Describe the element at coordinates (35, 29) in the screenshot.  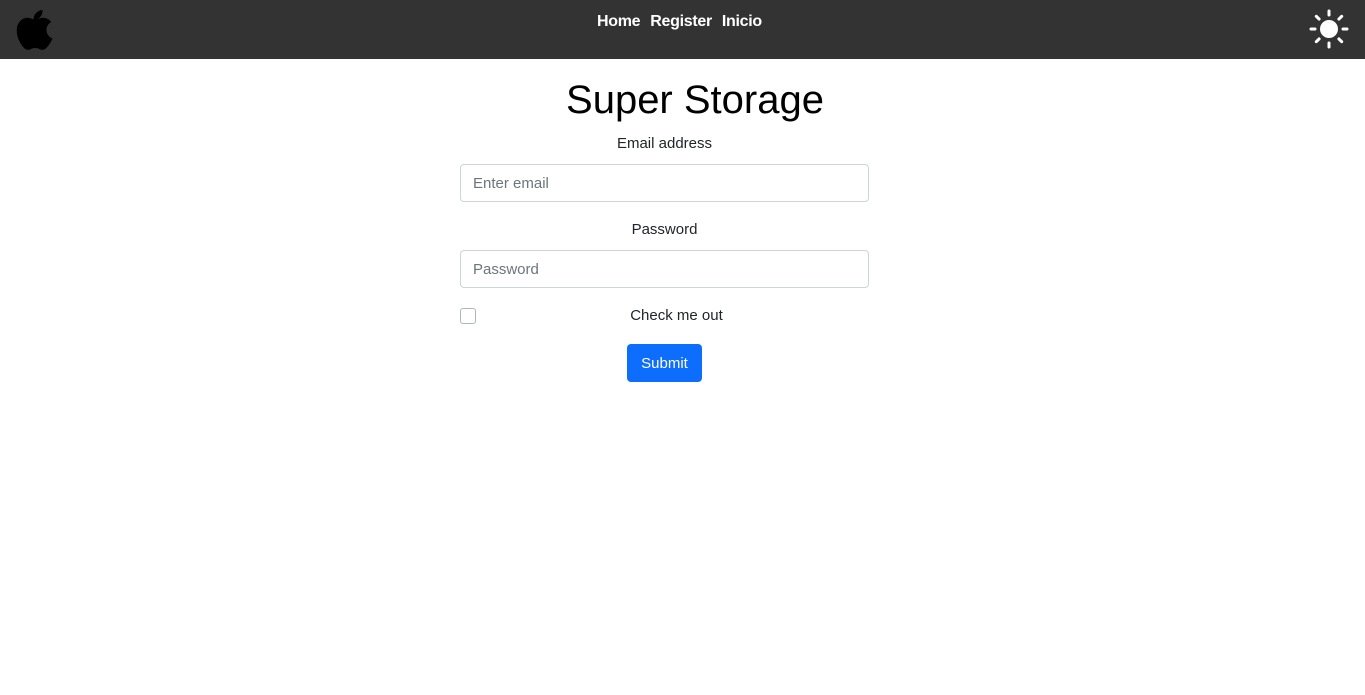
I see `apple-logo-icon` at that location.